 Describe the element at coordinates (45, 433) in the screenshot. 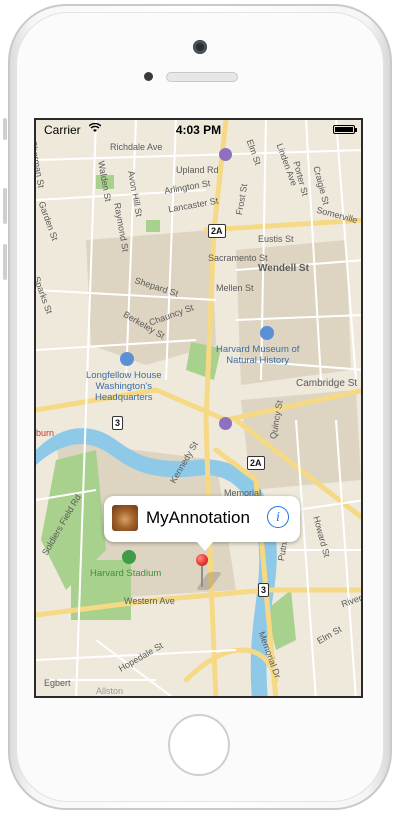

I see `poi-label-cut: burn` at that location.